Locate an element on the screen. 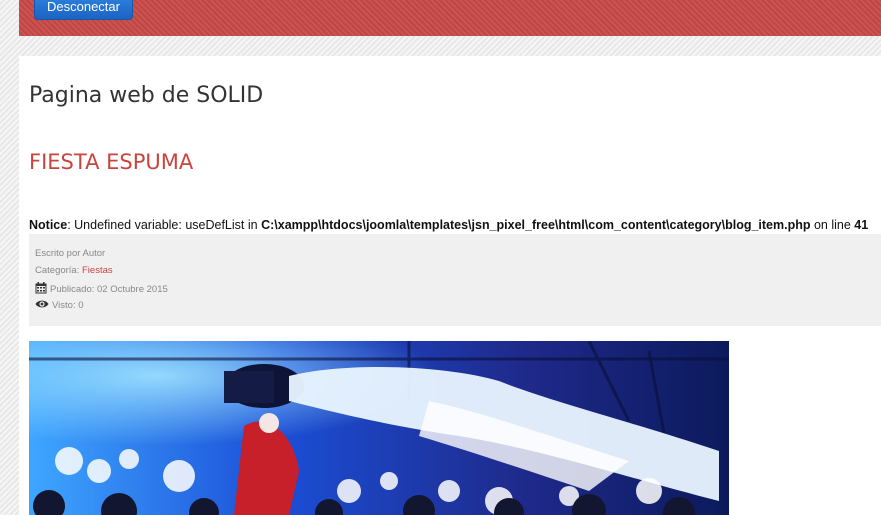 The height and width of the screenshot is (515, 881). notice-line-text: on line is located at coordinates (832, 225).